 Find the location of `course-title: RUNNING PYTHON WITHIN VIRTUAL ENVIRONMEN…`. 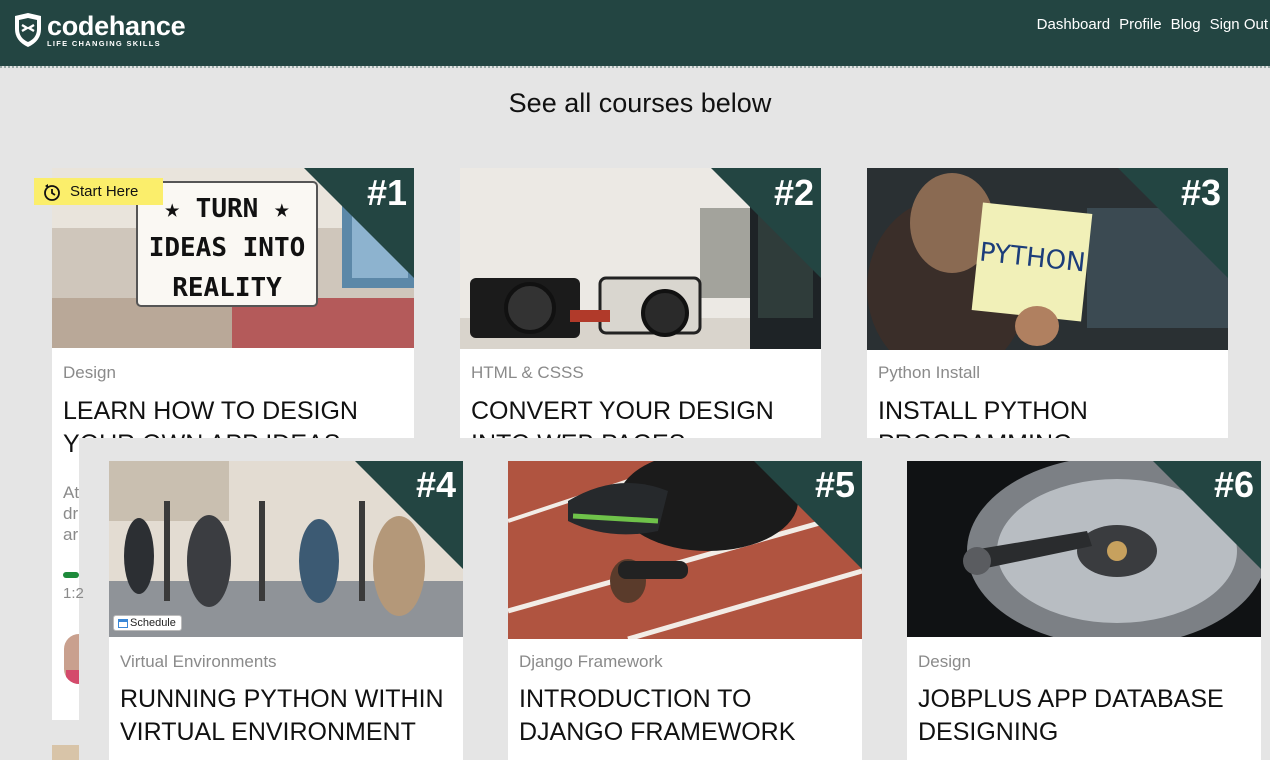

course-title: RUNNING PYTHON WITHIN VIRTUAL ENVIRONMEN… is located at coordinates (284, 716).